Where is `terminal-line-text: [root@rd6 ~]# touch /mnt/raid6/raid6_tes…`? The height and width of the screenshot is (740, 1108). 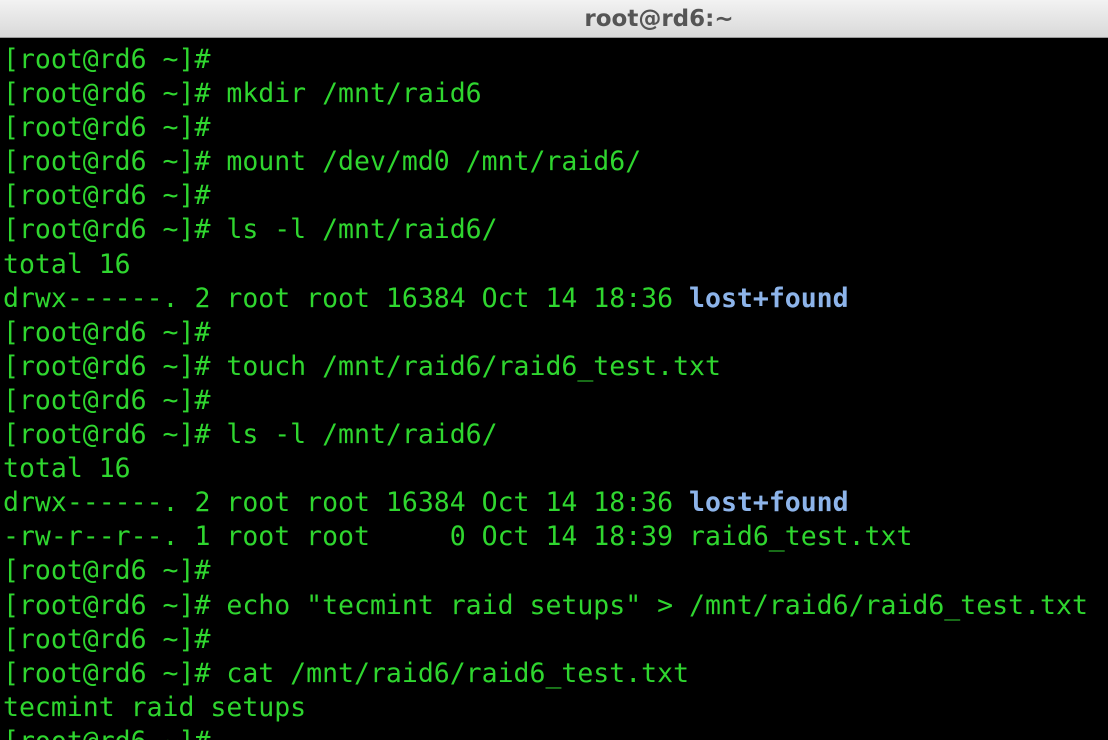 terminal-line-text: [root@rd6 ~]# touch /mnt/raid6/raid6_tes… is located at coordinates (362, 366).